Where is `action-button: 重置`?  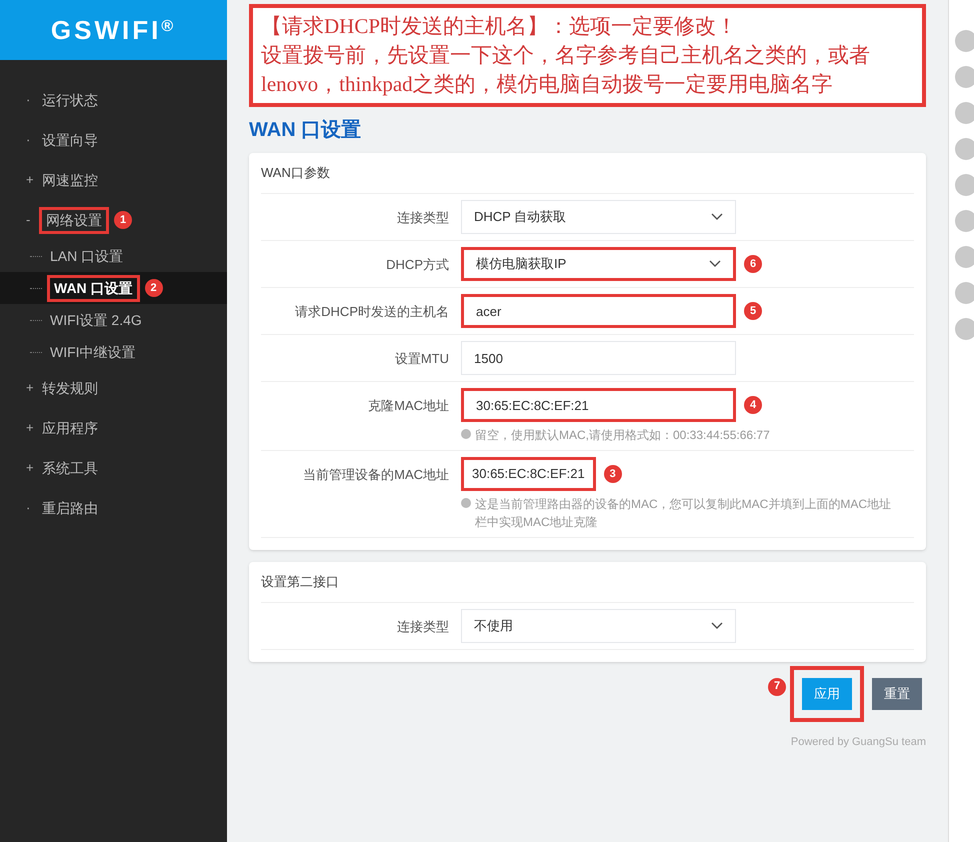
action-button: 重置 is located at coordinates (897, 694).